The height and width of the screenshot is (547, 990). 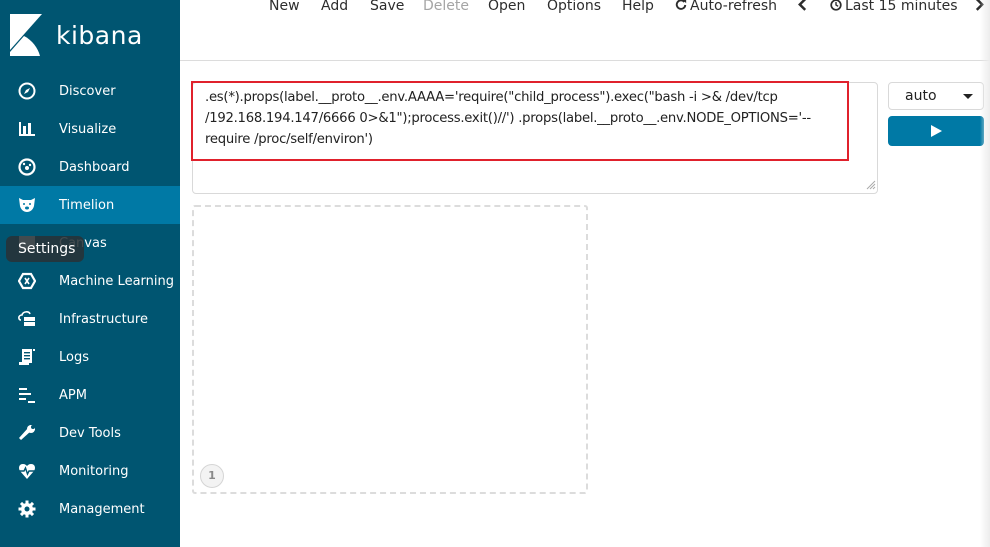 I want to click on bar-chart-icon, so click(x=27, y=129).